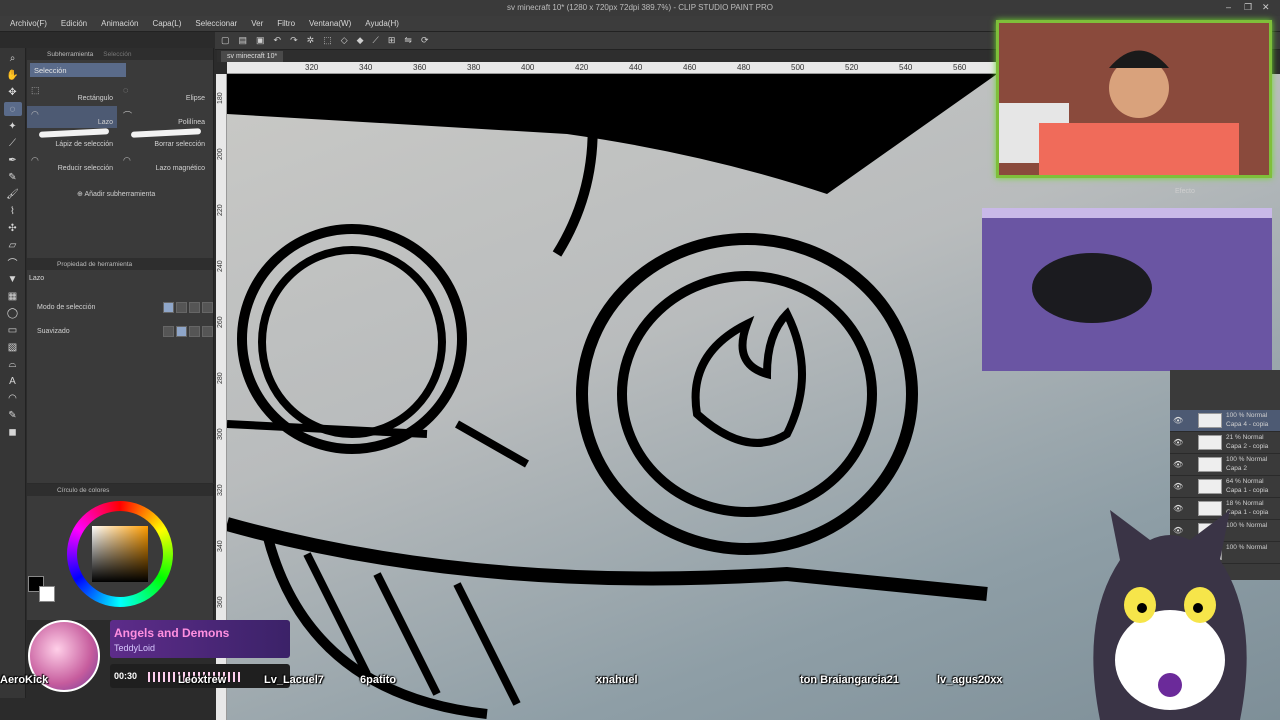 The image size is (1280, 720). What do you see at coordinates (311, 40) in the screenshot?
I see `clear-icon: ✲` at bounding box center [311, 40].